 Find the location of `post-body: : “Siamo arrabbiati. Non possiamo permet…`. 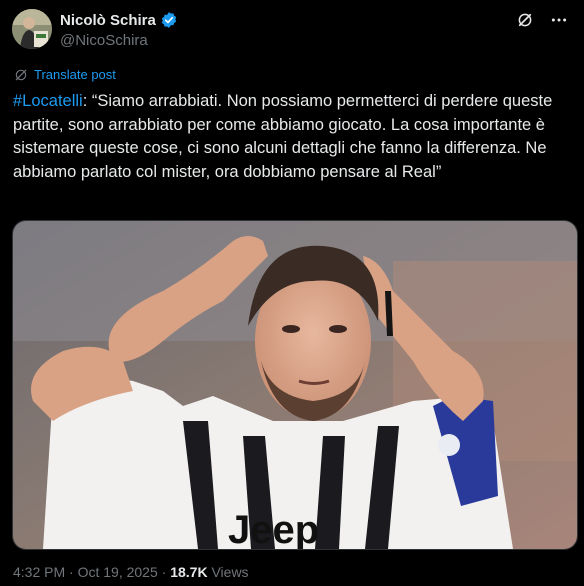

post-body: : “Siamo arrabbiati. Non possiamo permet… is located at coordinates (283, 136).